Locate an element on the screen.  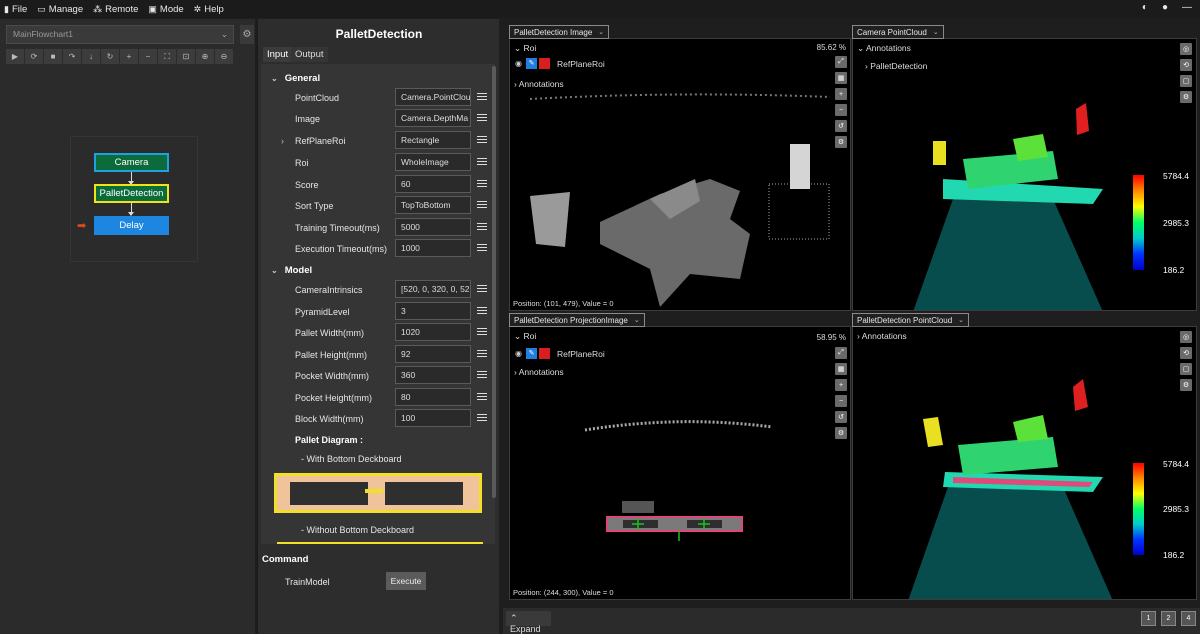
menu-remote: ⁂ Remote is located at coordinates (115, 9).